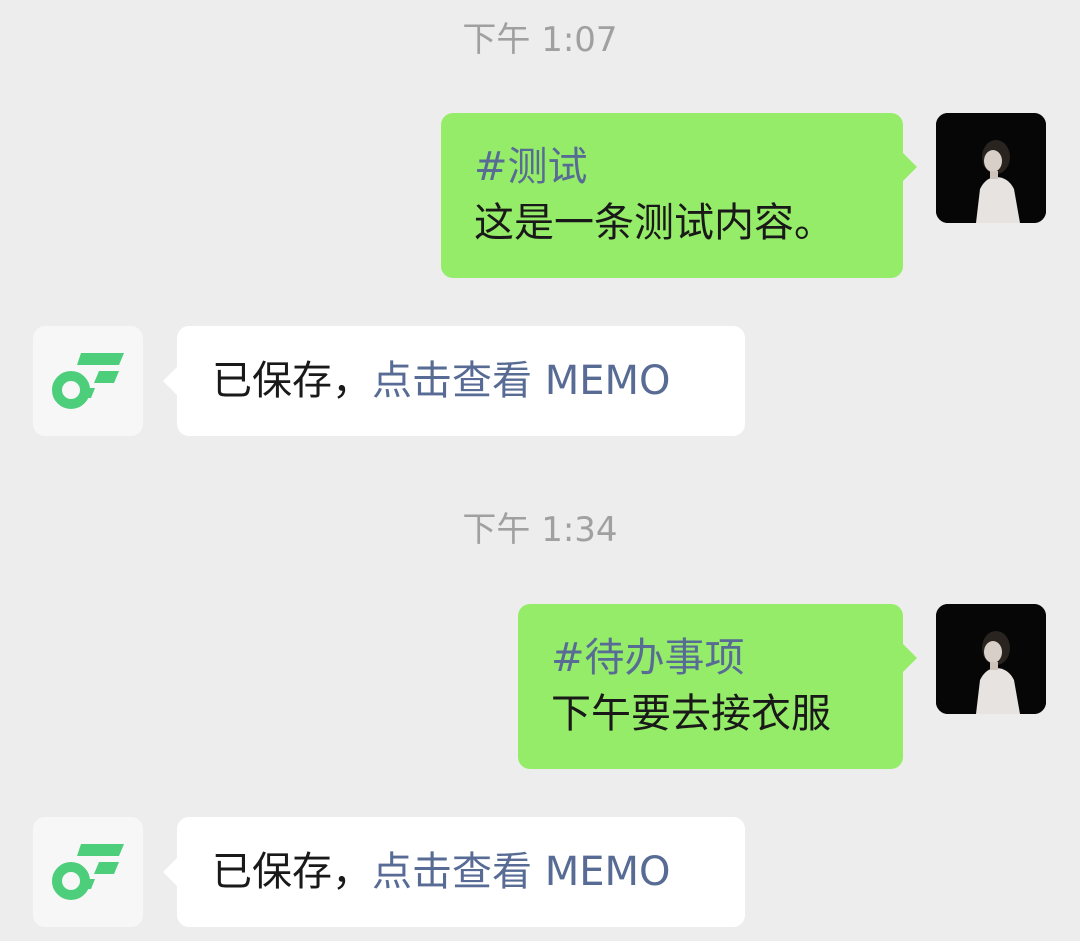 This screenshot has height=941, width=1080. I want to click on sent-message-bubble: #测试 这是一条测试内容。, so click(679, 195).